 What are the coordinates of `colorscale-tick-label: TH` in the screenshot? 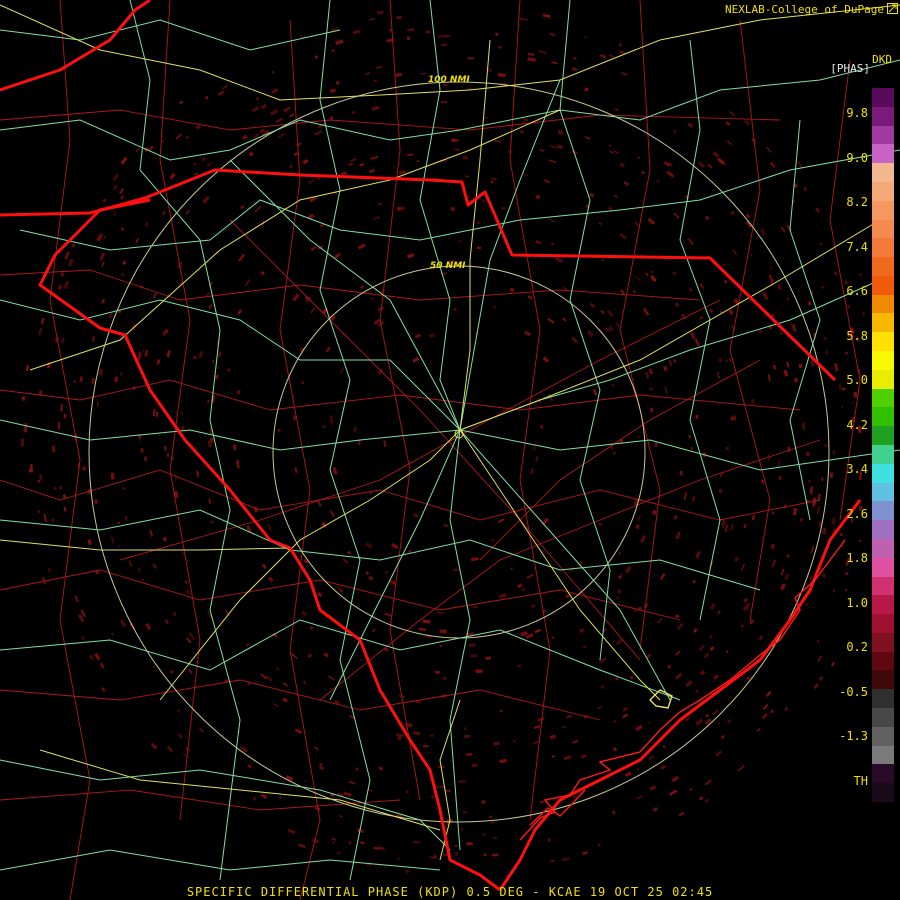 It's located at (860, 780).